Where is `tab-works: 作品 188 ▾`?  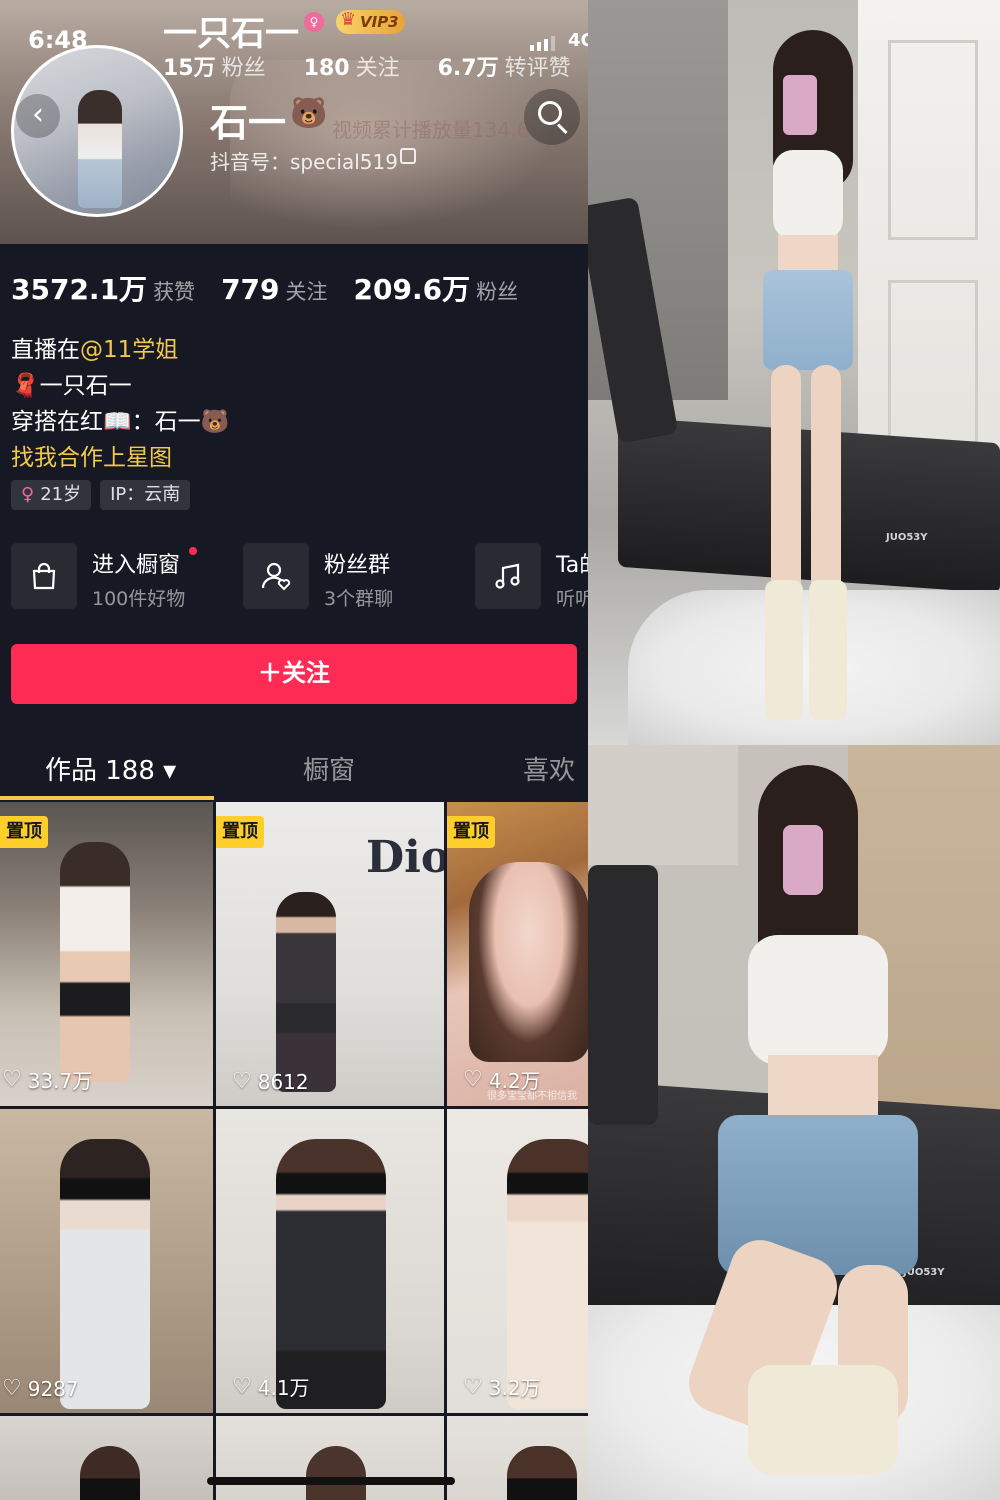
tab-works: 作品 188 ▾ is located at coordinates (110, 768).